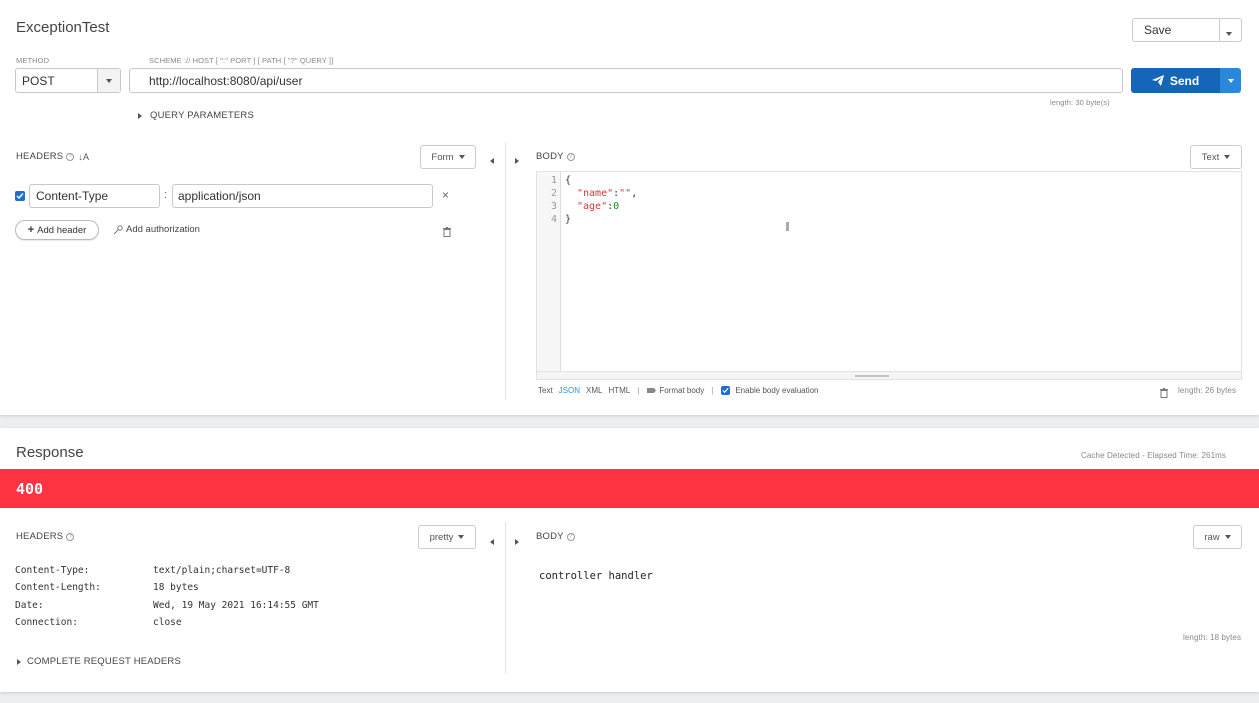  What do you see at coordinates (38, 80) in the screenshot?
I see `method-value: POST` at bounding box center [38, 80].